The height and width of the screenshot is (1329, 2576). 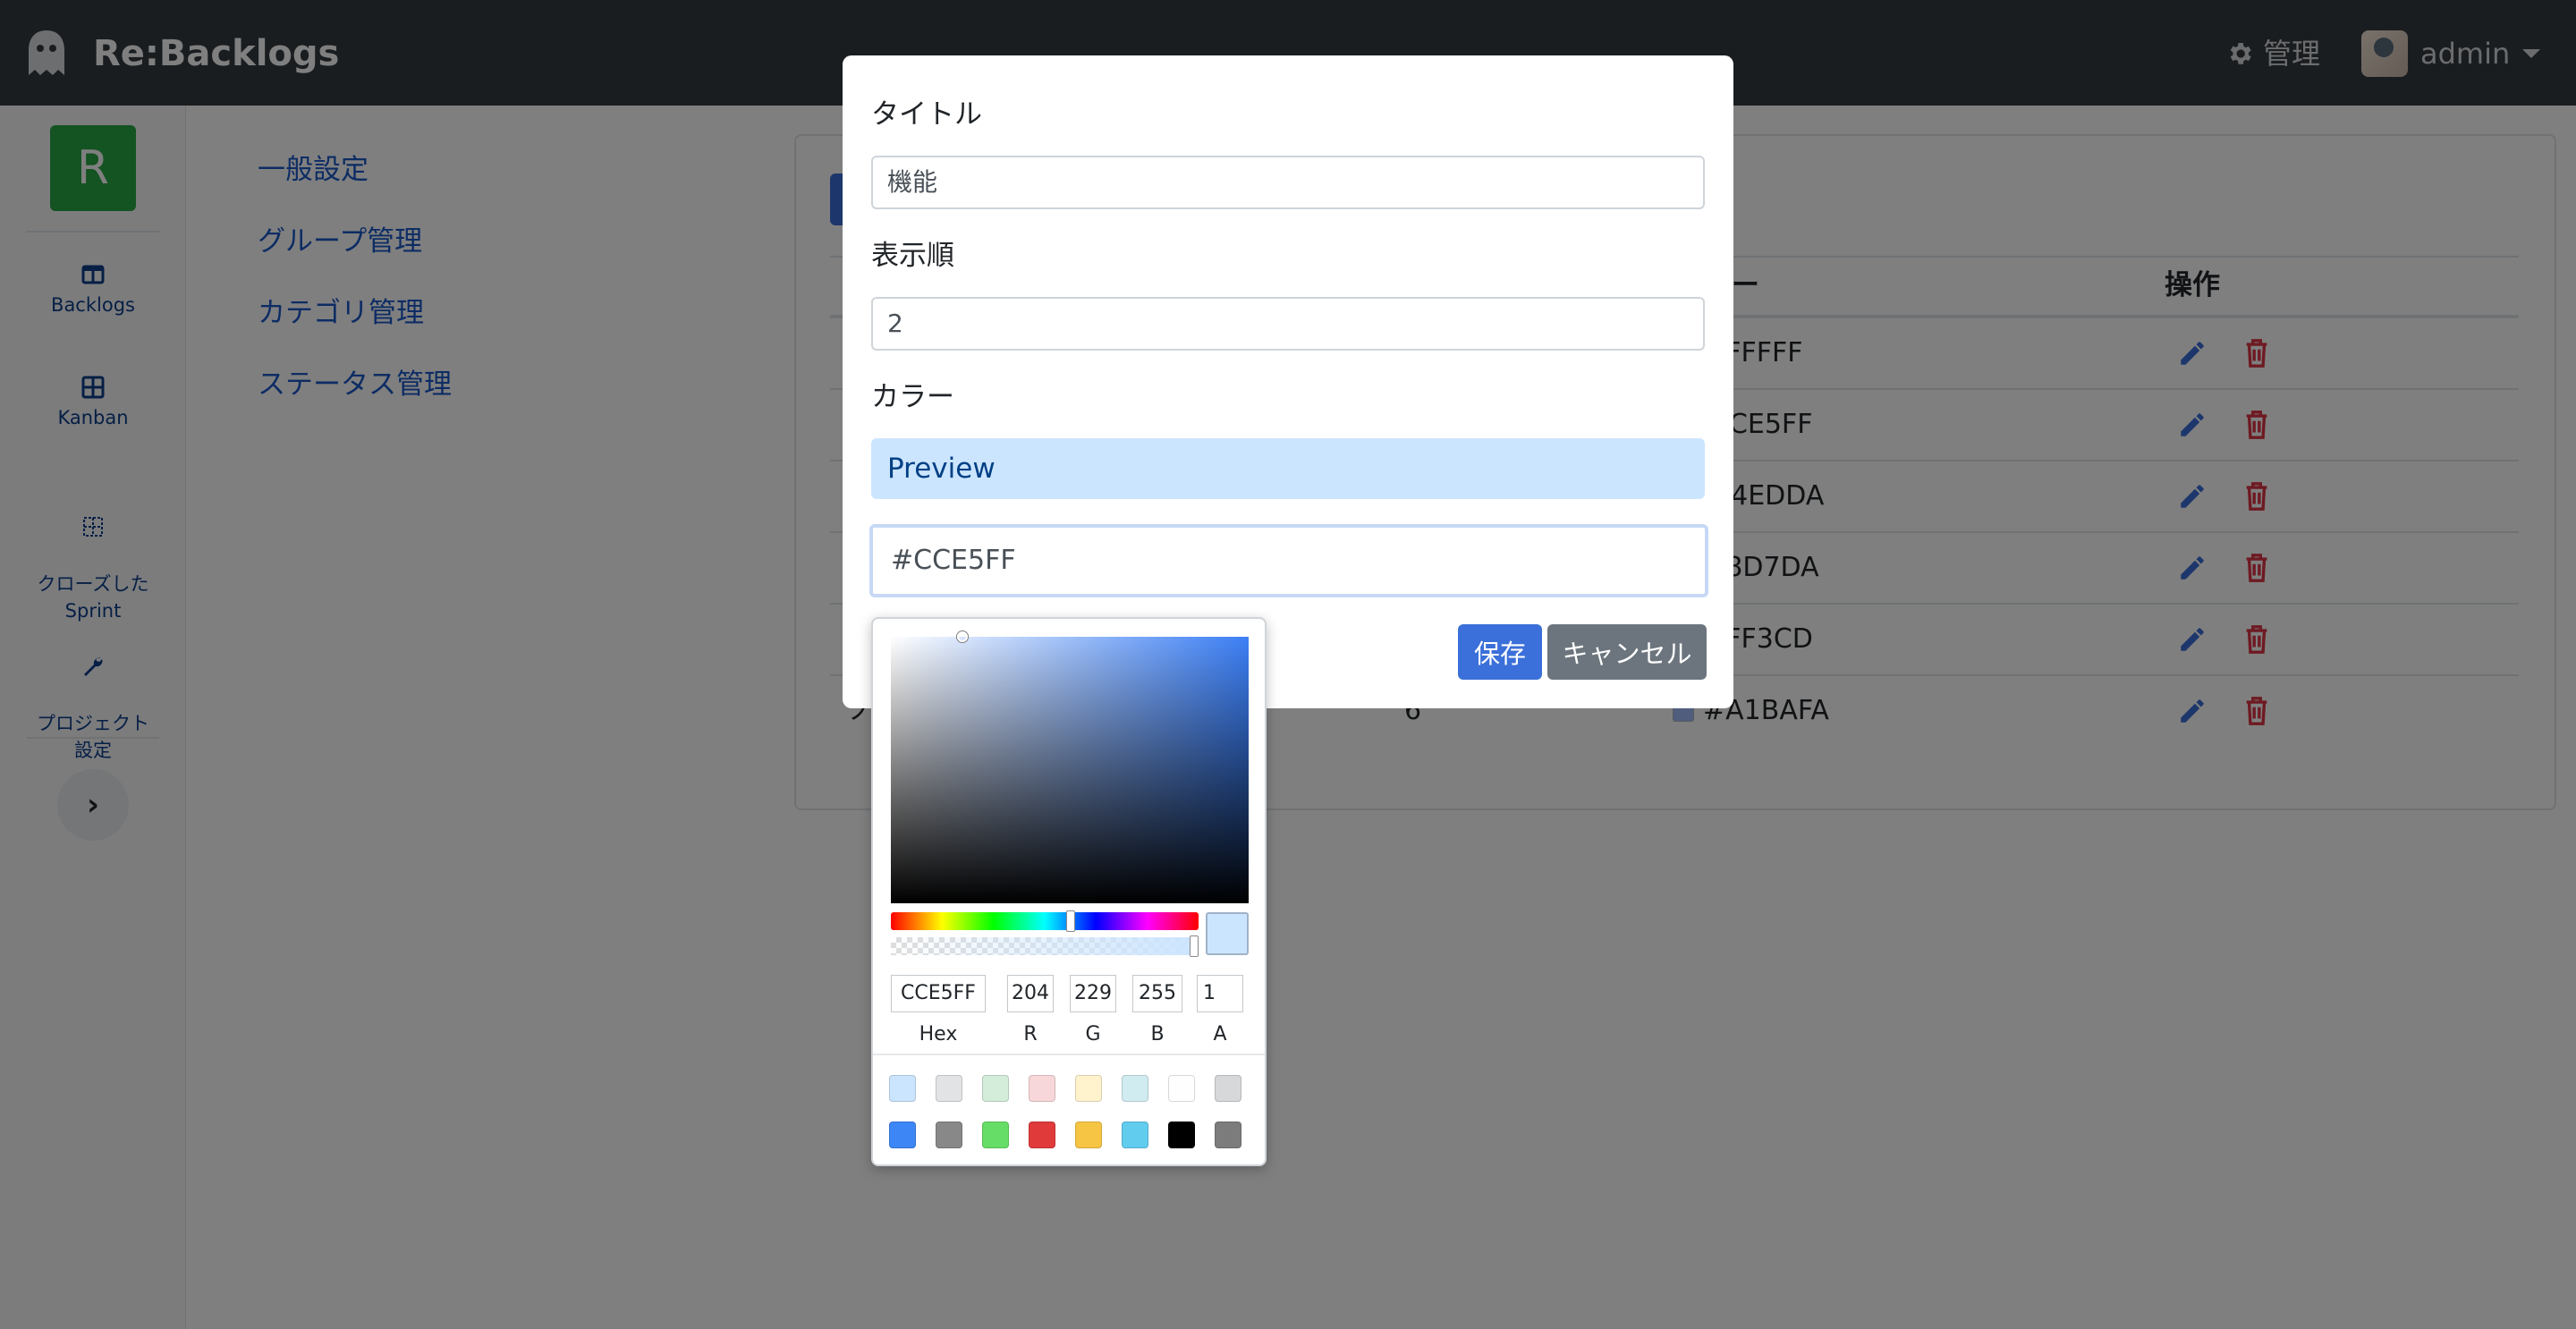 What do you see at coordinates (912, 256) in the screenshot?
I see `order-field-label: 表示順` at bounding box center [912, 256].